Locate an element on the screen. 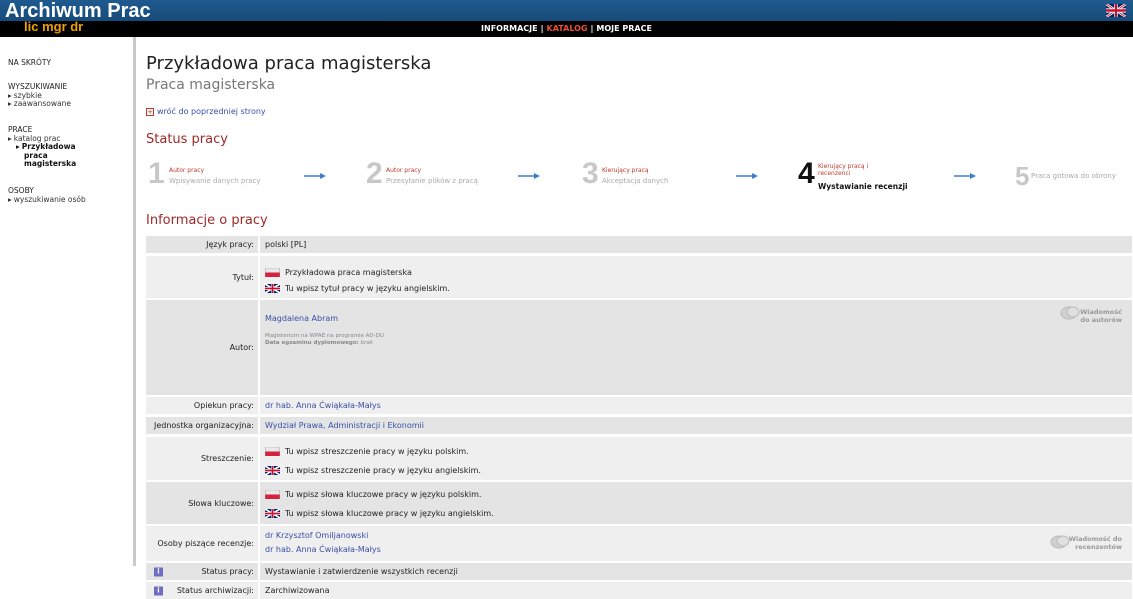  sidebar-shortcuts: NA SKRÓTY is located at coordinates (29, 63).